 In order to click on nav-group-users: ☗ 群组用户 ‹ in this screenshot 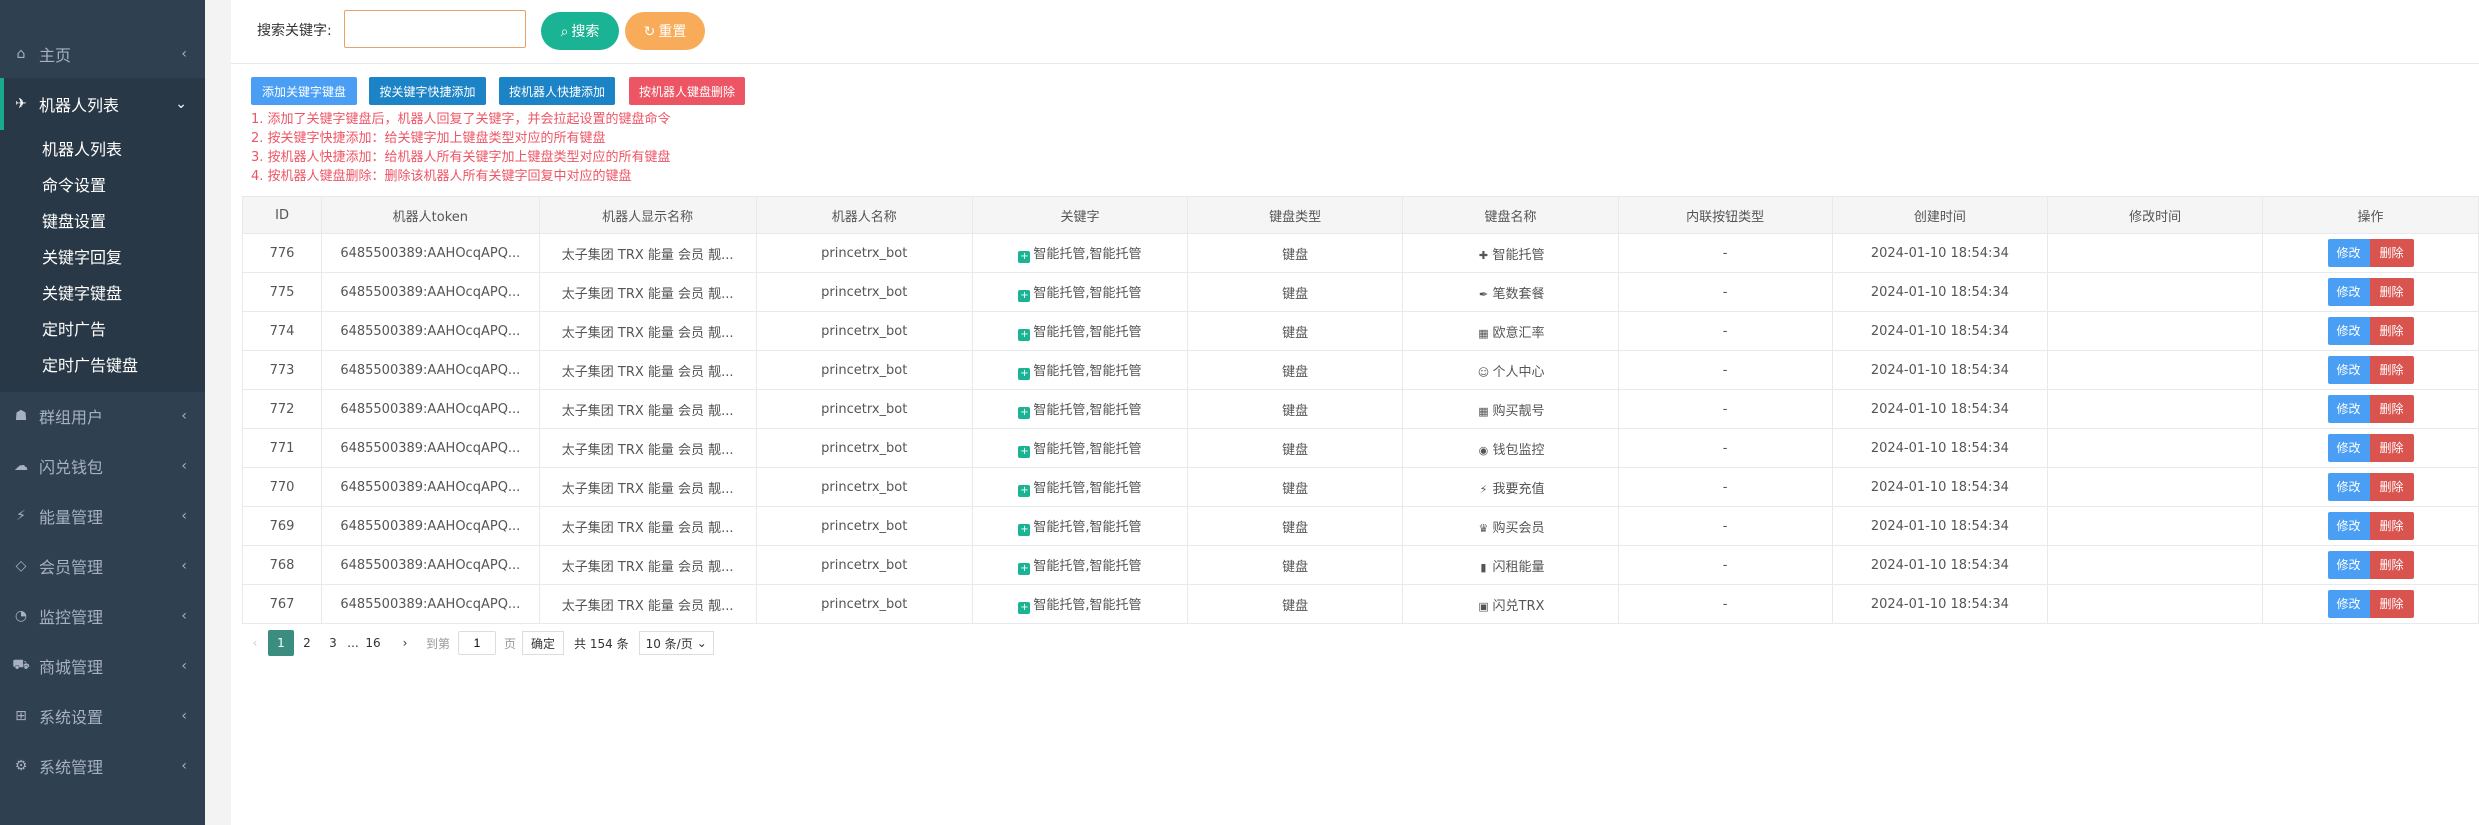, I will do `click(102, 416)`.